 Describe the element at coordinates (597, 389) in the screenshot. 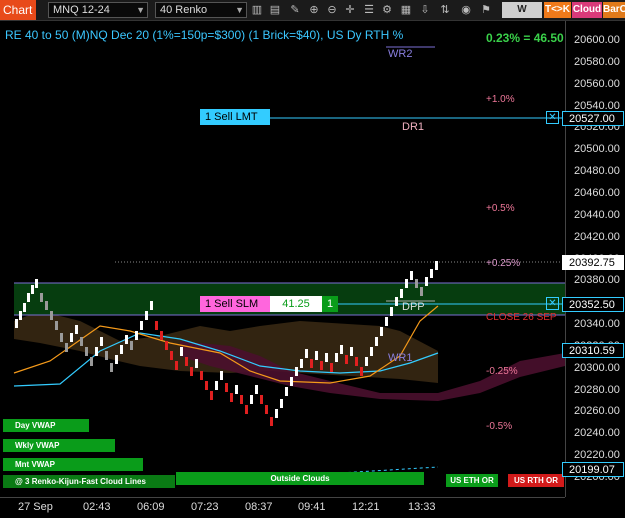

I see `price-tick: 20280.00` at that location.